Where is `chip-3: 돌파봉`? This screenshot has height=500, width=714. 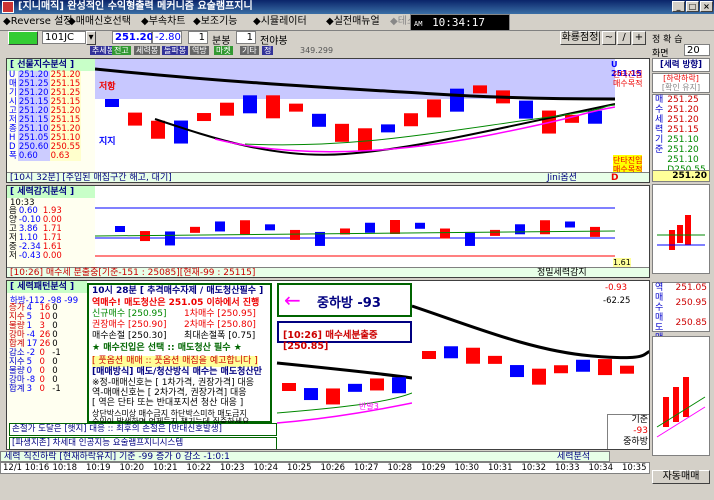
chip-3: 돌파봉 is located at coordinates (175, 50).